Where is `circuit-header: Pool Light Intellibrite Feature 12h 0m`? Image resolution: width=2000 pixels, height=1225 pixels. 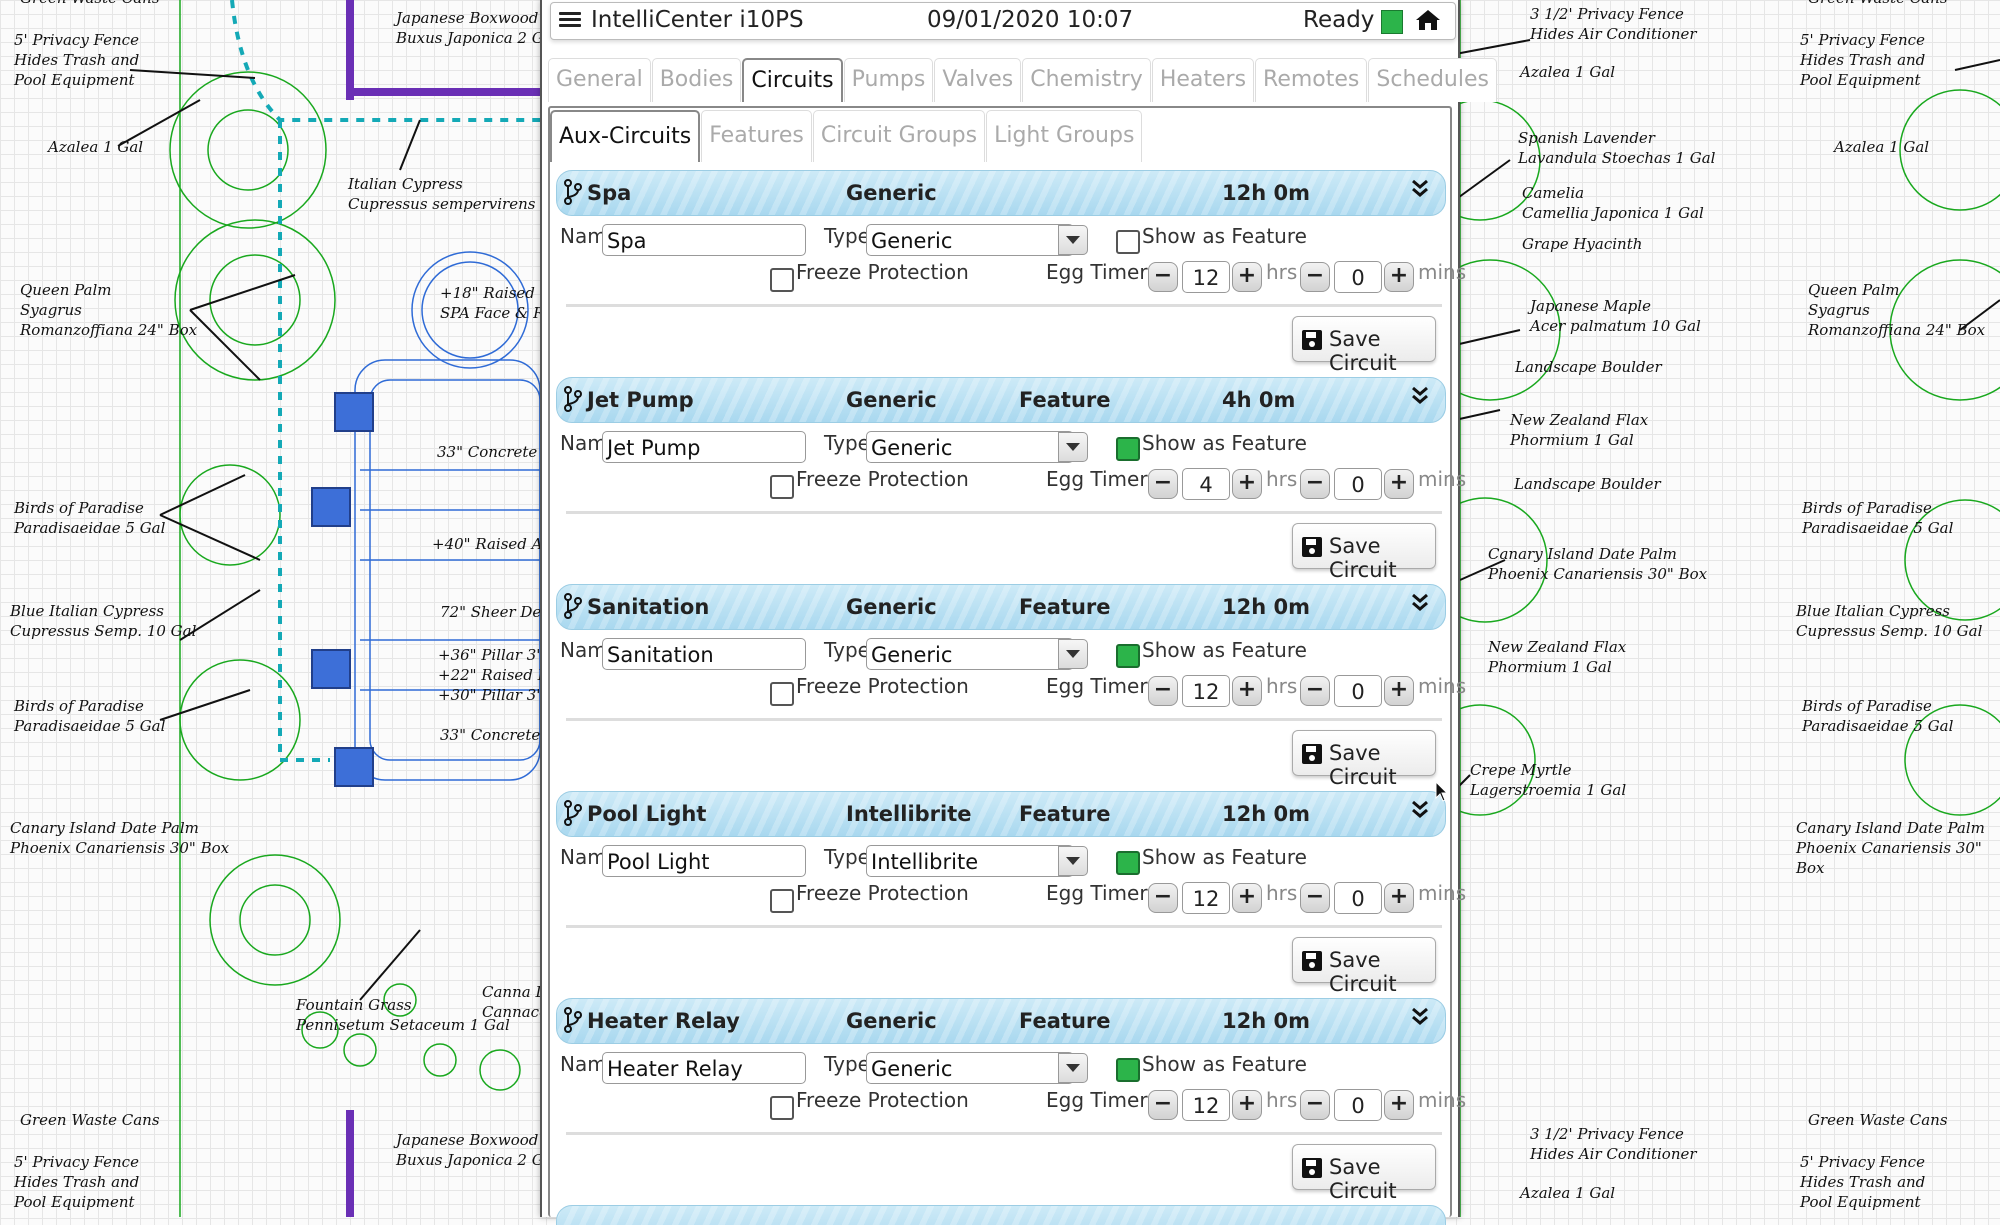
circuit-header: Pool Light Intellibrite Feature 12h 0m is located at coordinates (1001, 814).